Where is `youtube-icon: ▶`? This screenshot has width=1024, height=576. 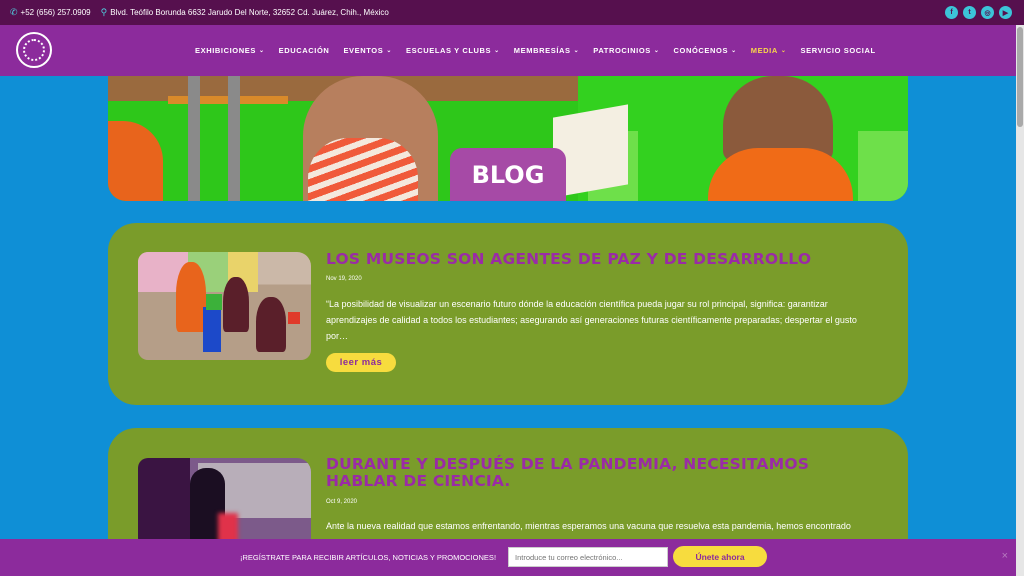 youtube-icon: ▶ is located at coordinates (1005, 12).